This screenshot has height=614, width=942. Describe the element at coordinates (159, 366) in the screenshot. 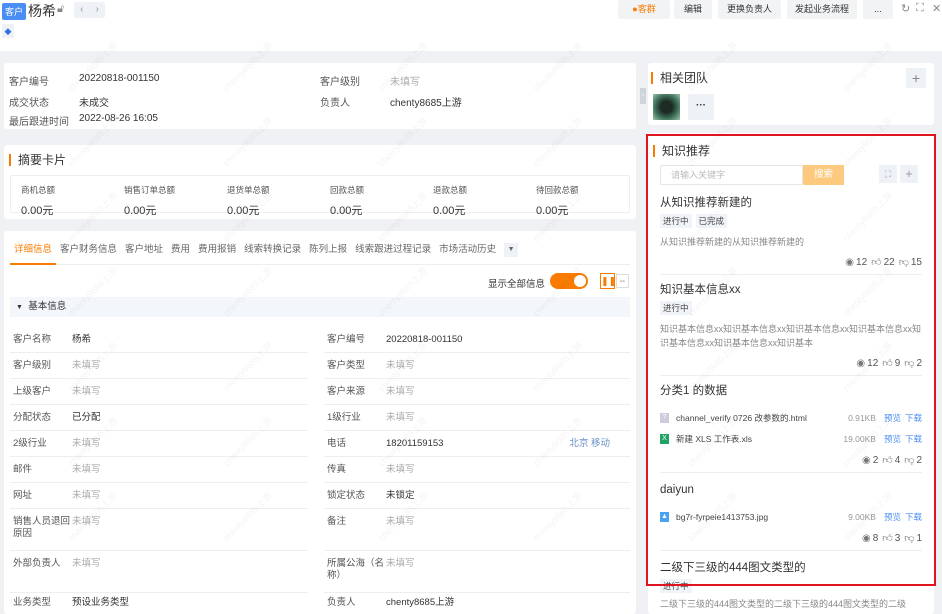

I see `detail-field: 客户级别 未填写` at that location.